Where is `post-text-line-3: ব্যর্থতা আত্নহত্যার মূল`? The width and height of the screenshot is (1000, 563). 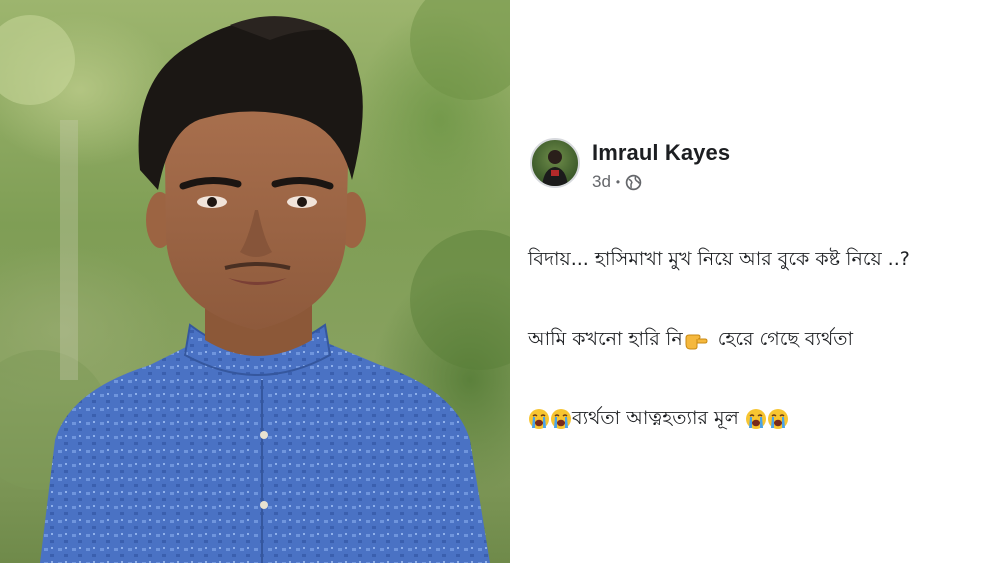 post-text-line-3: ব্যর্থতা আত্নহত্যার মূল is located at coordinates (658, 420).